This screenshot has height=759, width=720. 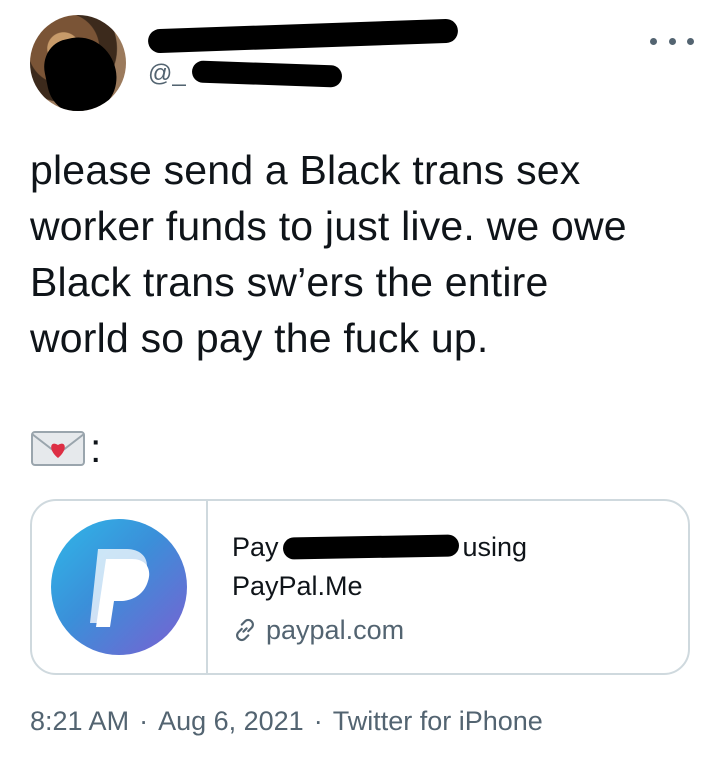 I want to click on card-media, so click(x=120, y=587).